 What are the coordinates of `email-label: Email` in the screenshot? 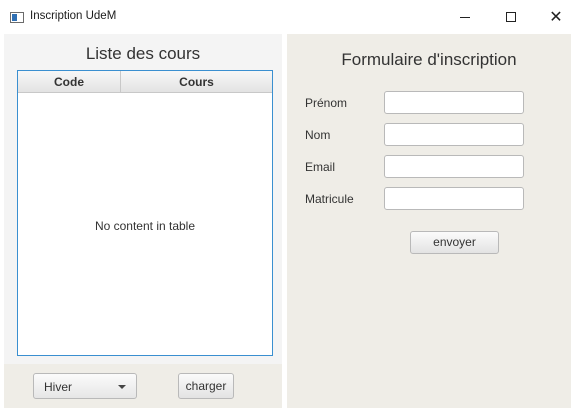 It's located at (320, 167).